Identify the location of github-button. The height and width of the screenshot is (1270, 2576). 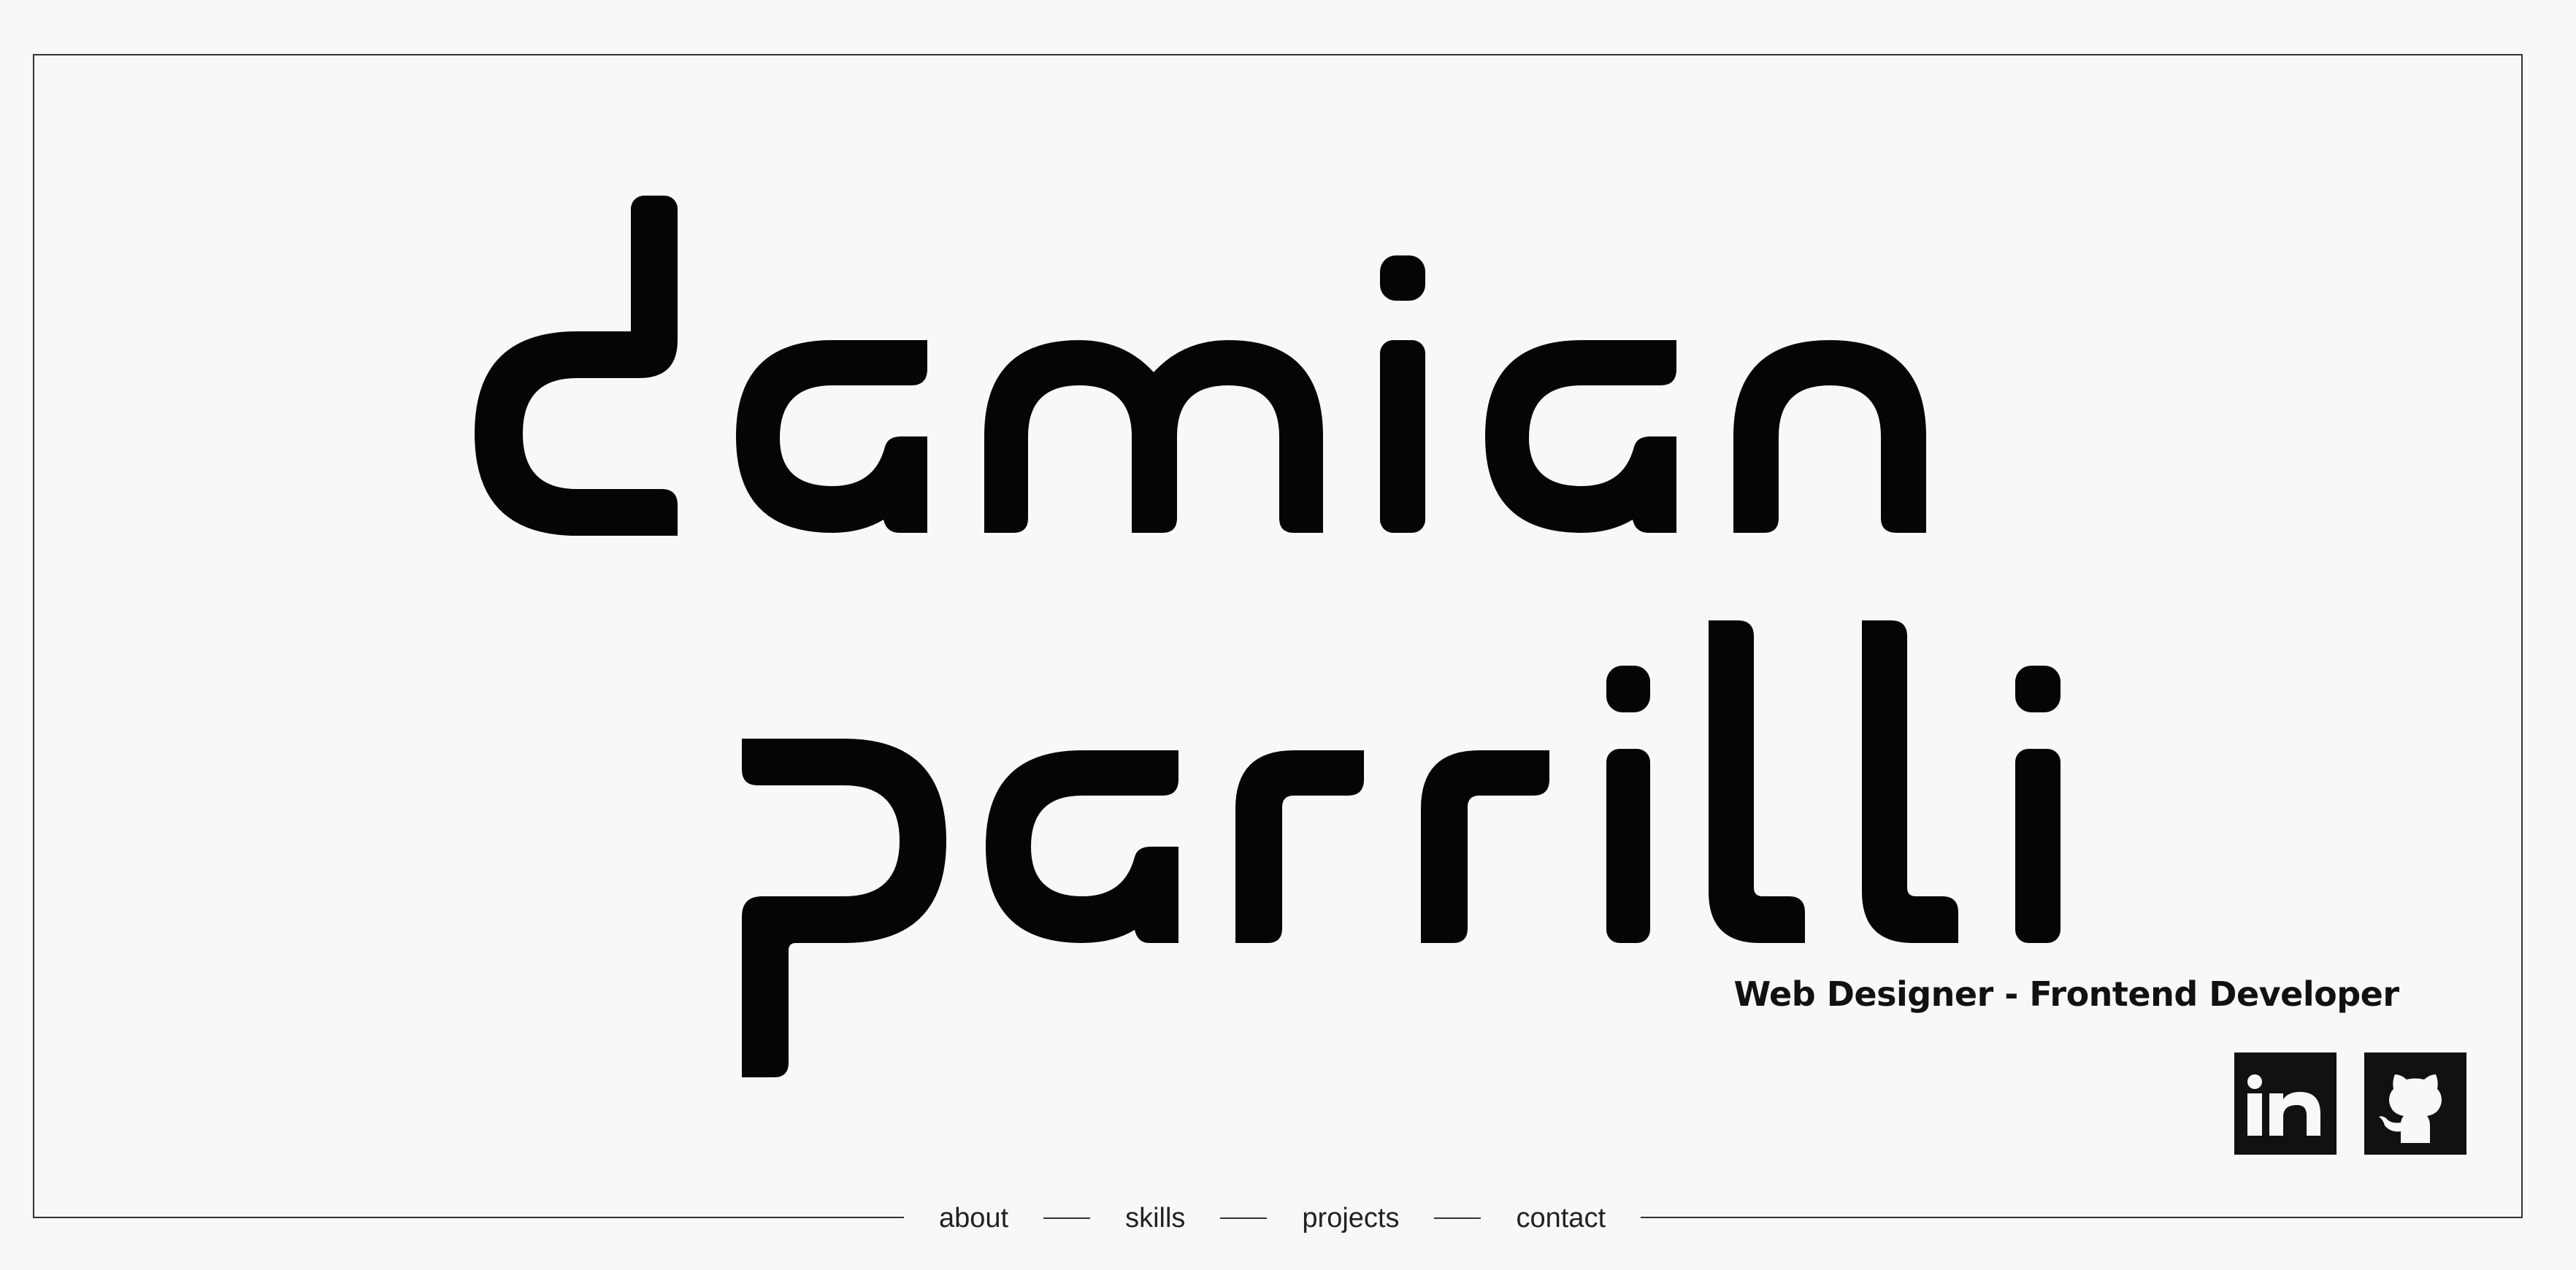
(2415, 1103).